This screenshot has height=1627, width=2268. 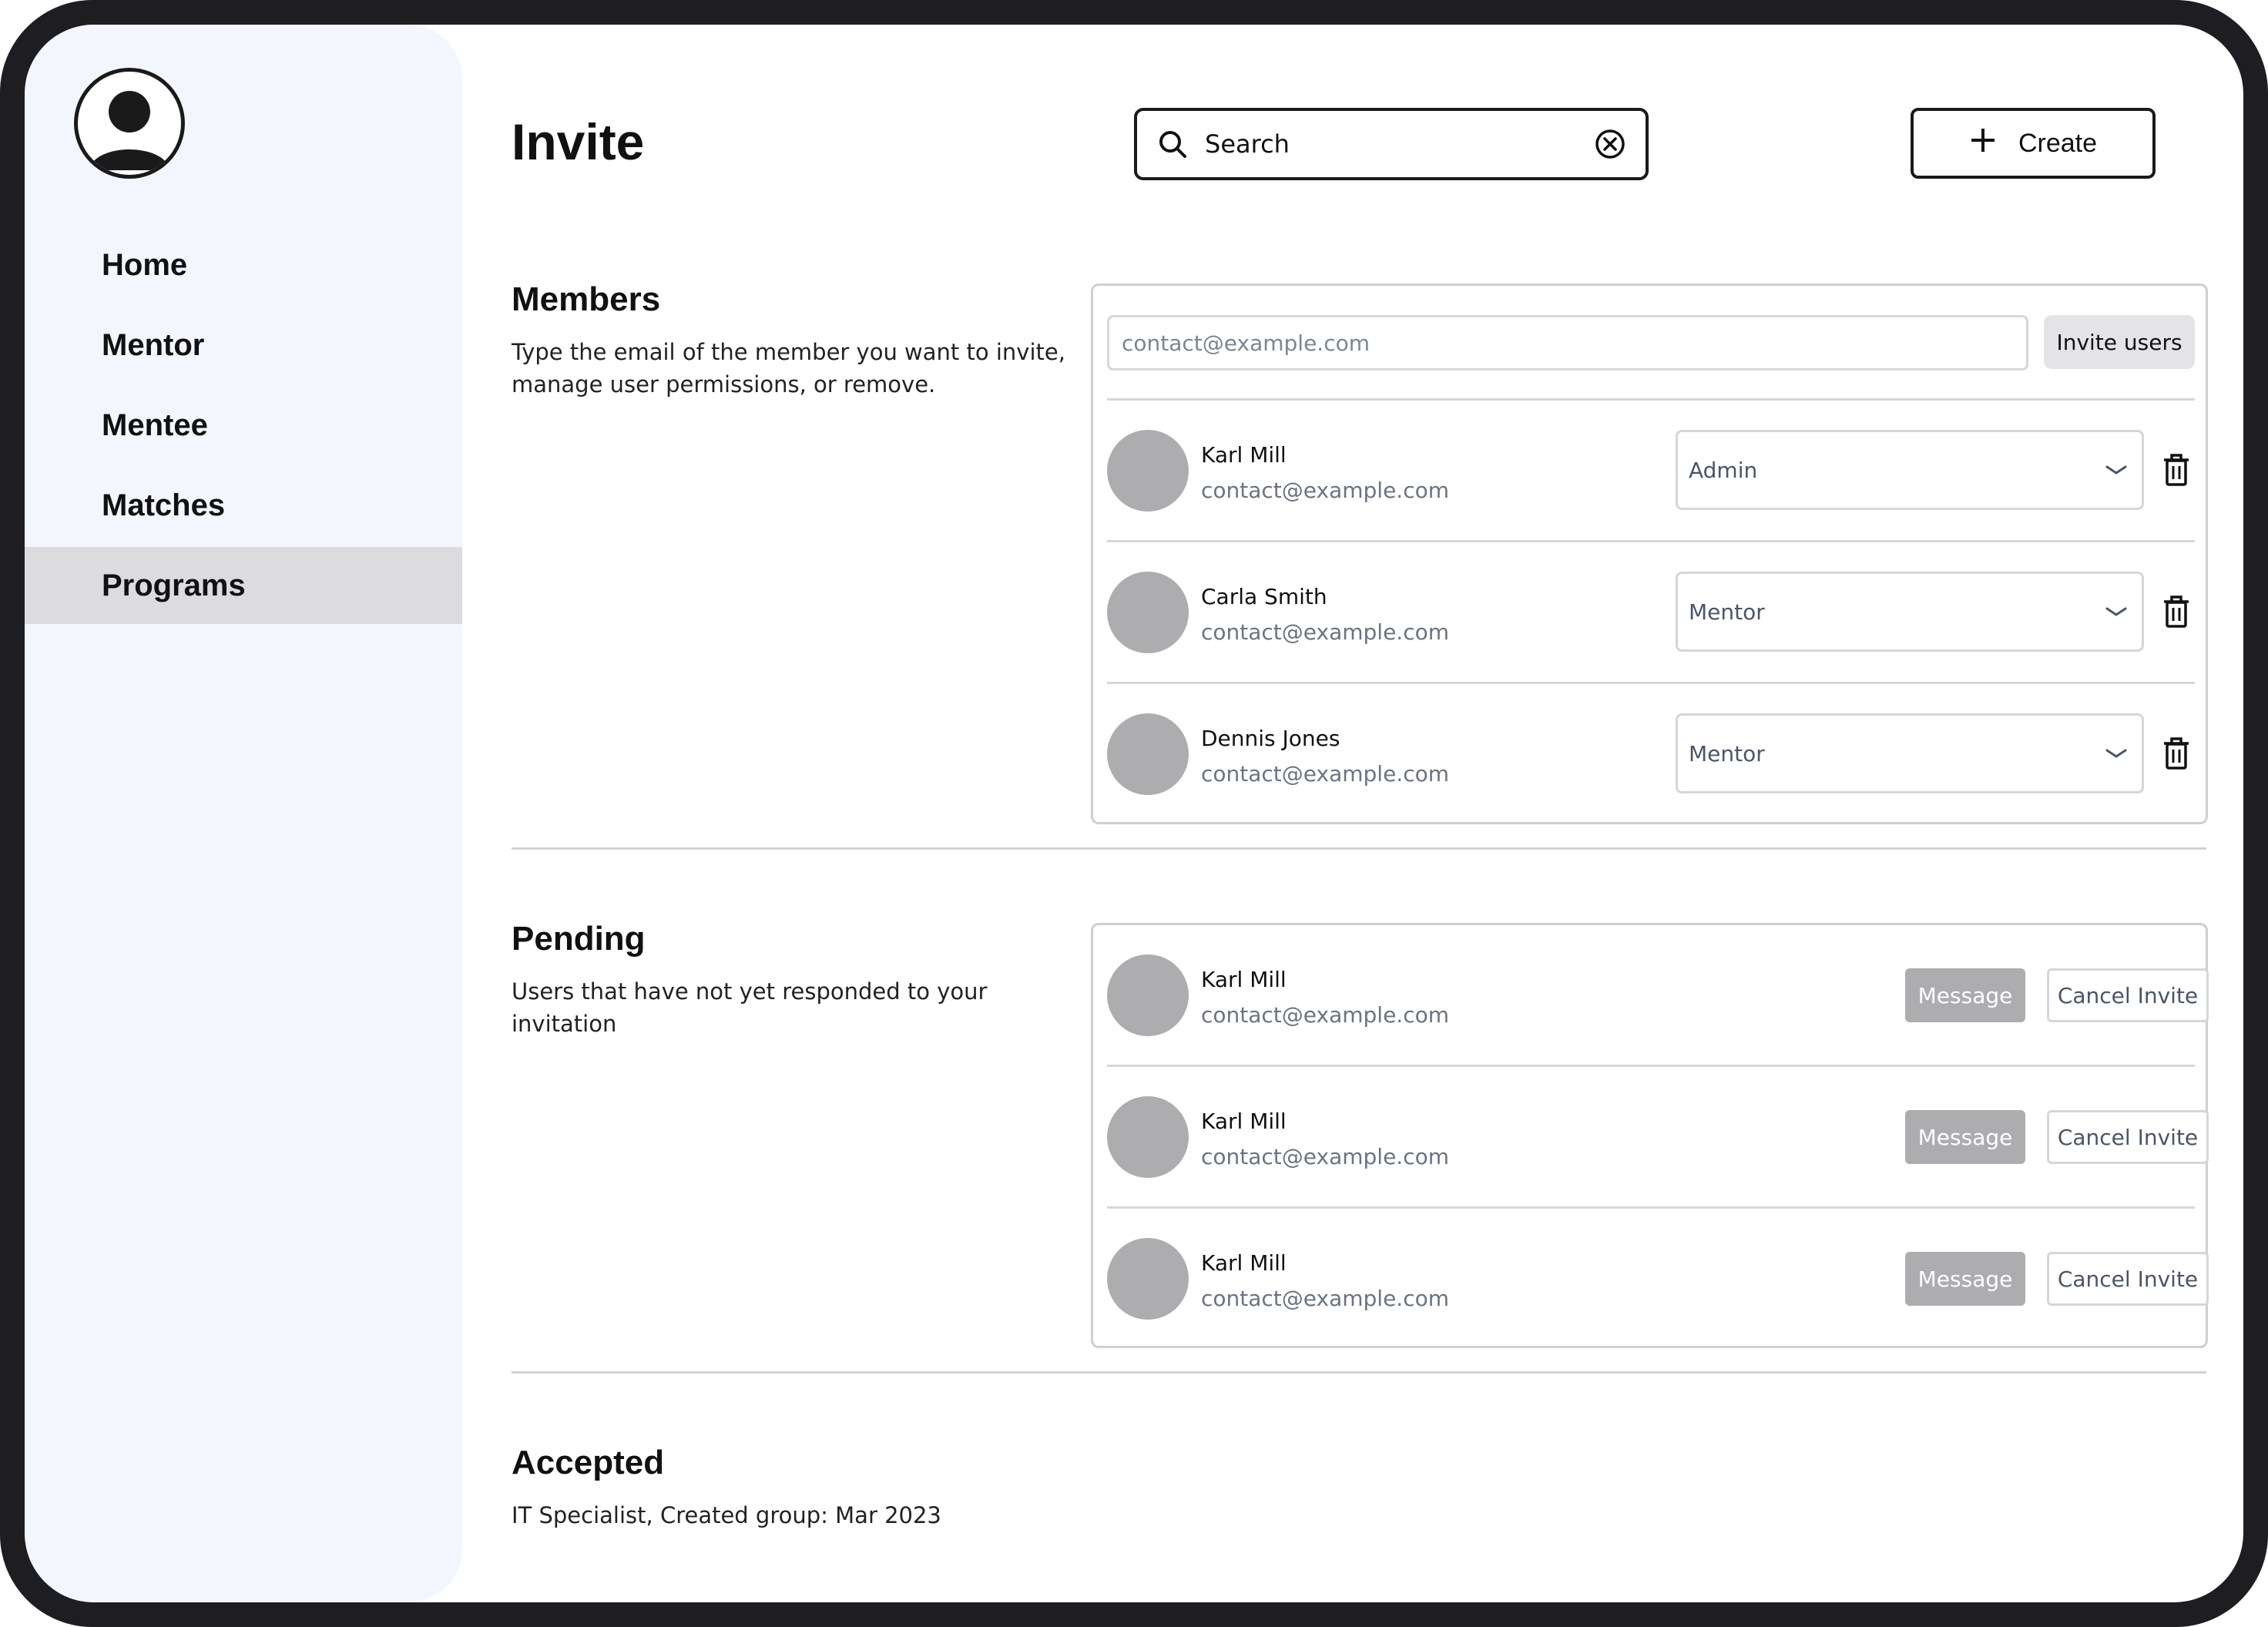 What do you see at coordinates (1264, 596) in the screenshot?
I see `member-name: Carla Smith` at bounding box center [1264, 596].